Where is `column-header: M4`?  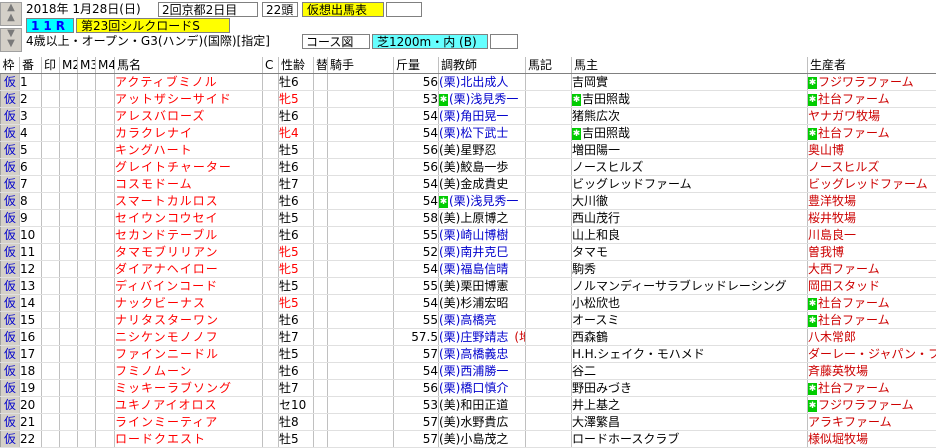
column-header: M4 is located at coordinates (105, 65).